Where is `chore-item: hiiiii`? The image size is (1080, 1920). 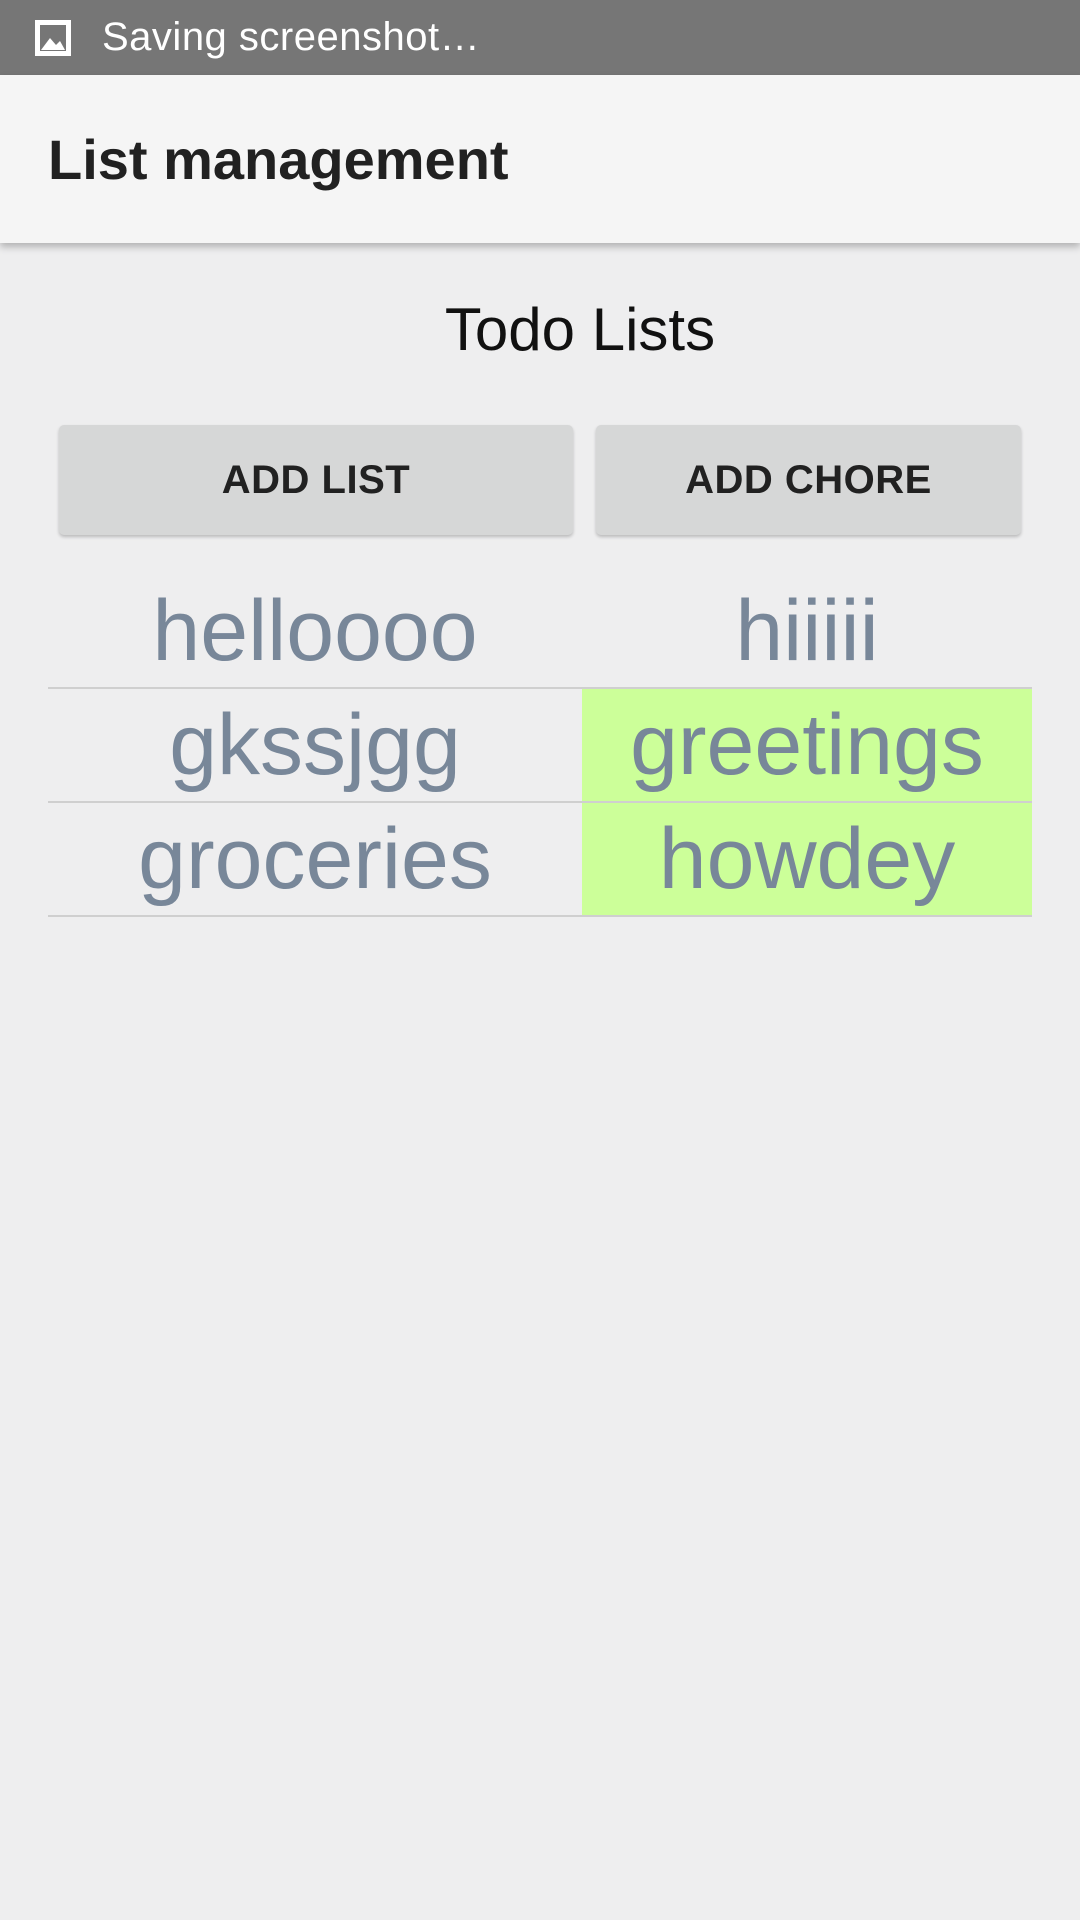
chore-item: hiiiii is located at coordinates (807, 631).